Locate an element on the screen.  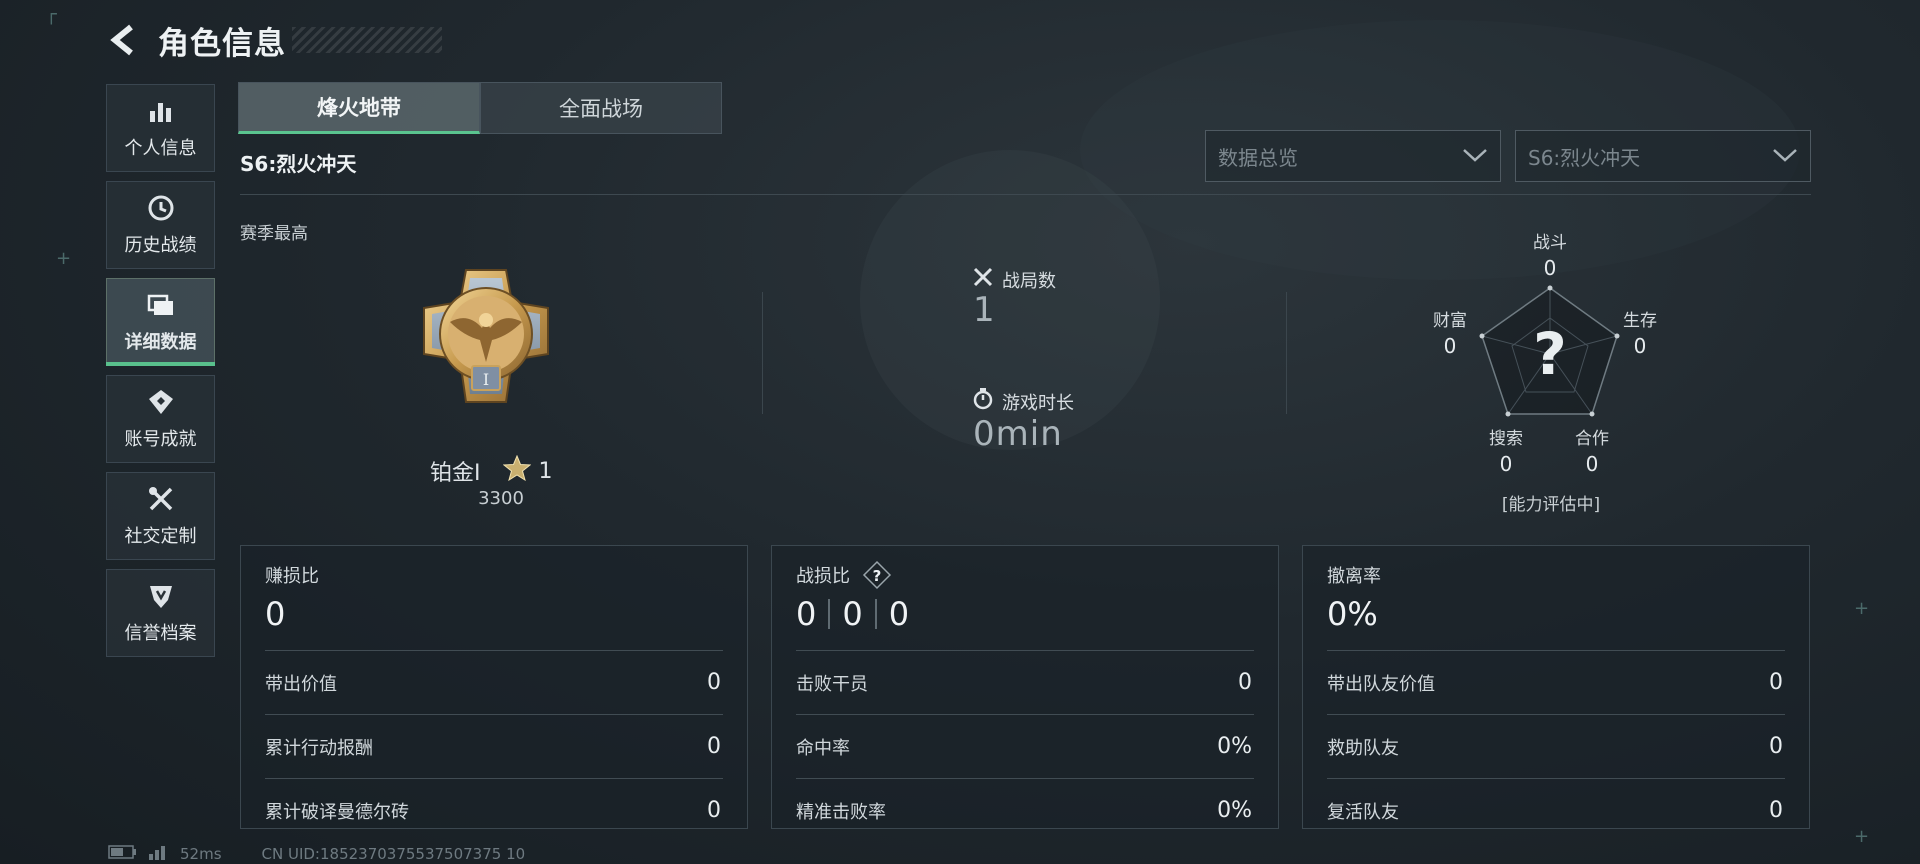
sidebar-item-label: 个人信息 is located at coordinates (160, 148).